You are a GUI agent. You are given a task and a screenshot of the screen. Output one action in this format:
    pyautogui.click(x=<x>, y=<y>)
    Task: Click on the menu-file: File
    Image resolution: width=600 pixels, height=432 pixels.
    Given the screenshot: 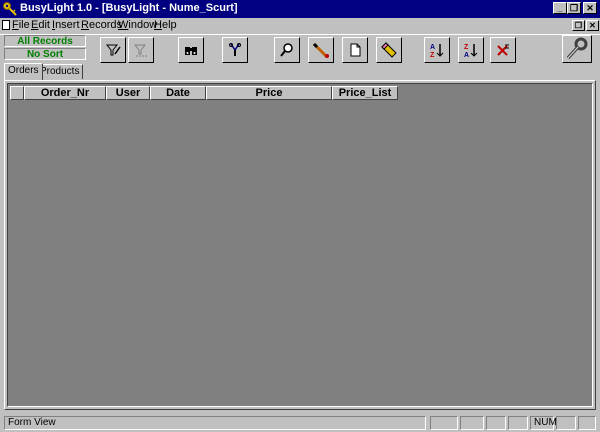 What is the action you would take?
    pyautogui.click(x=21, y=25)
    